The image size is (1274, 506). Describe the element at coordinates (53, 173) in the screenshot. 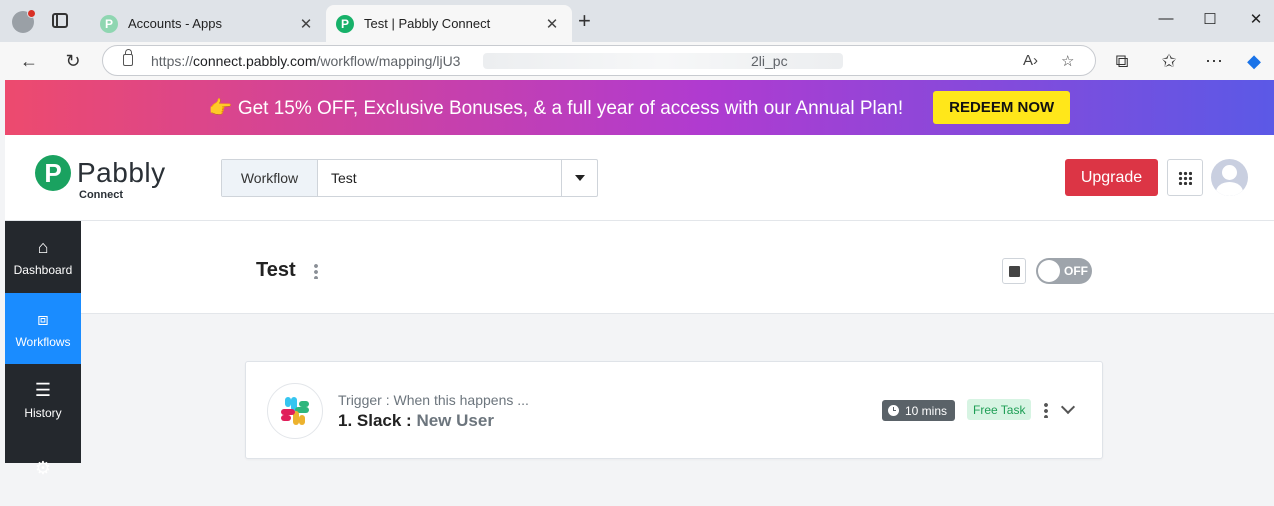

I see `pabbly-logo-icon: P` at that location.